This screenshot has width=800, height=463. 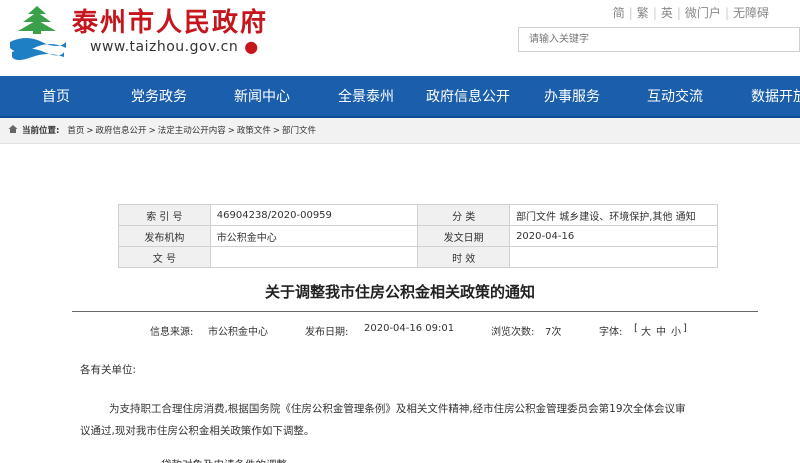 I want to click on search-input, so click(x=659, y=39).